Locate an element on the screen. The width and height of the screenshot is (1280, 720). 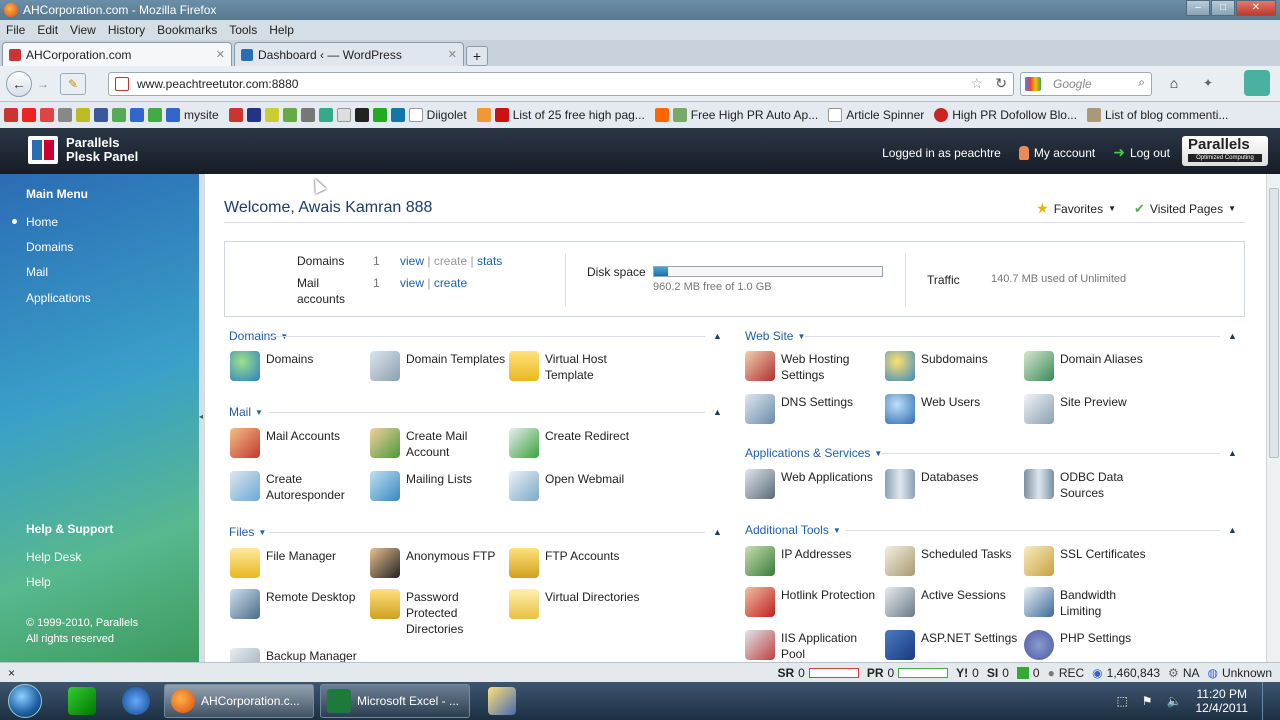
tool-anonymous-ftp: Anonymous FTP is located at coordinates (432, 563).